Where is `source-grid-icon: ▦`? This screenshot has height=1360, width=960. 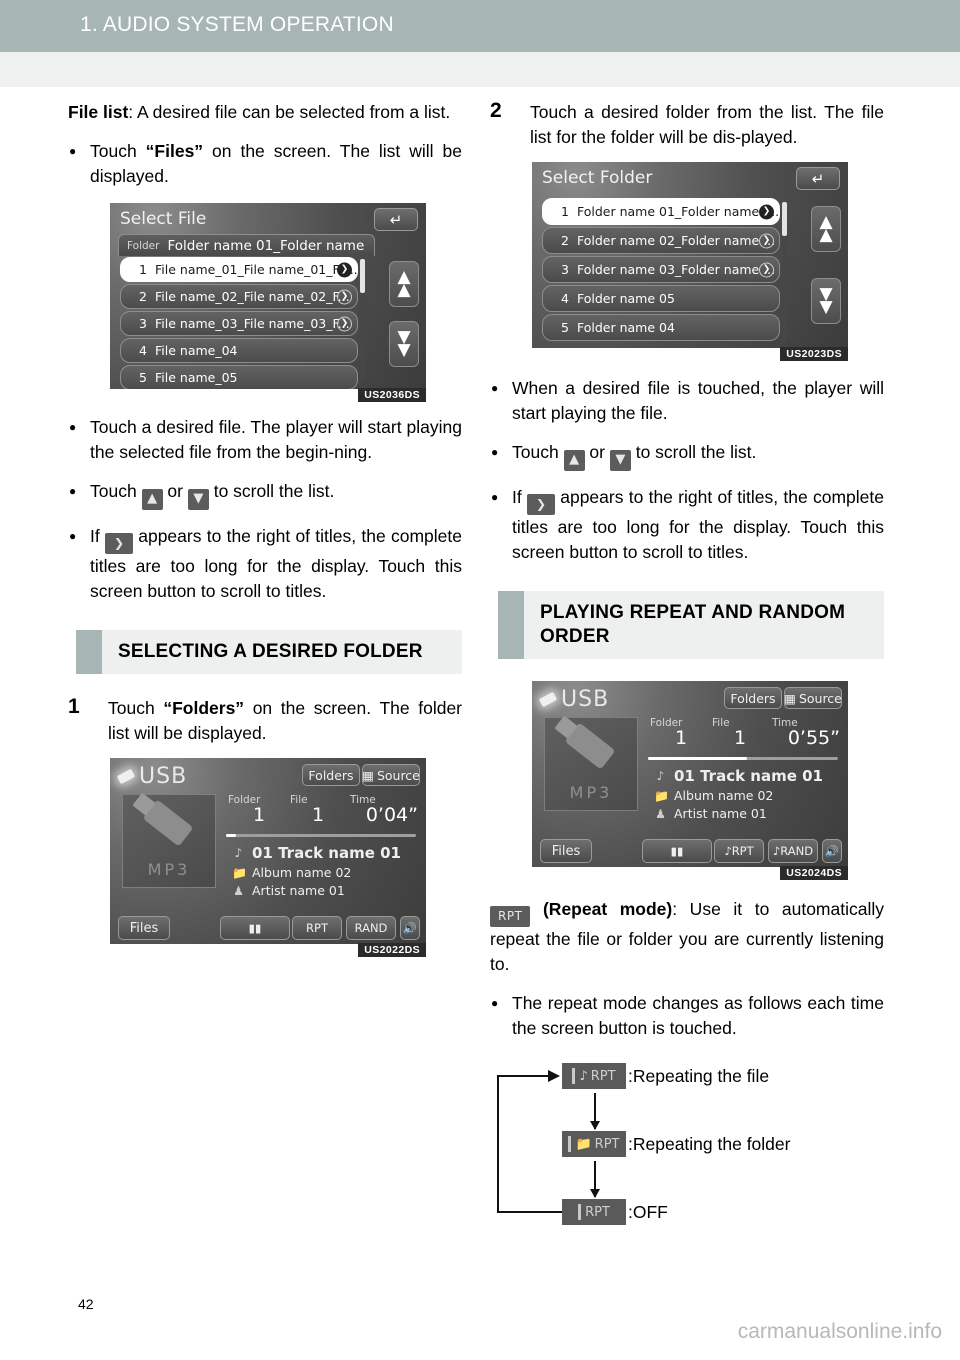 source-grid-icon: ▦ is located at coordinates (368, 775).